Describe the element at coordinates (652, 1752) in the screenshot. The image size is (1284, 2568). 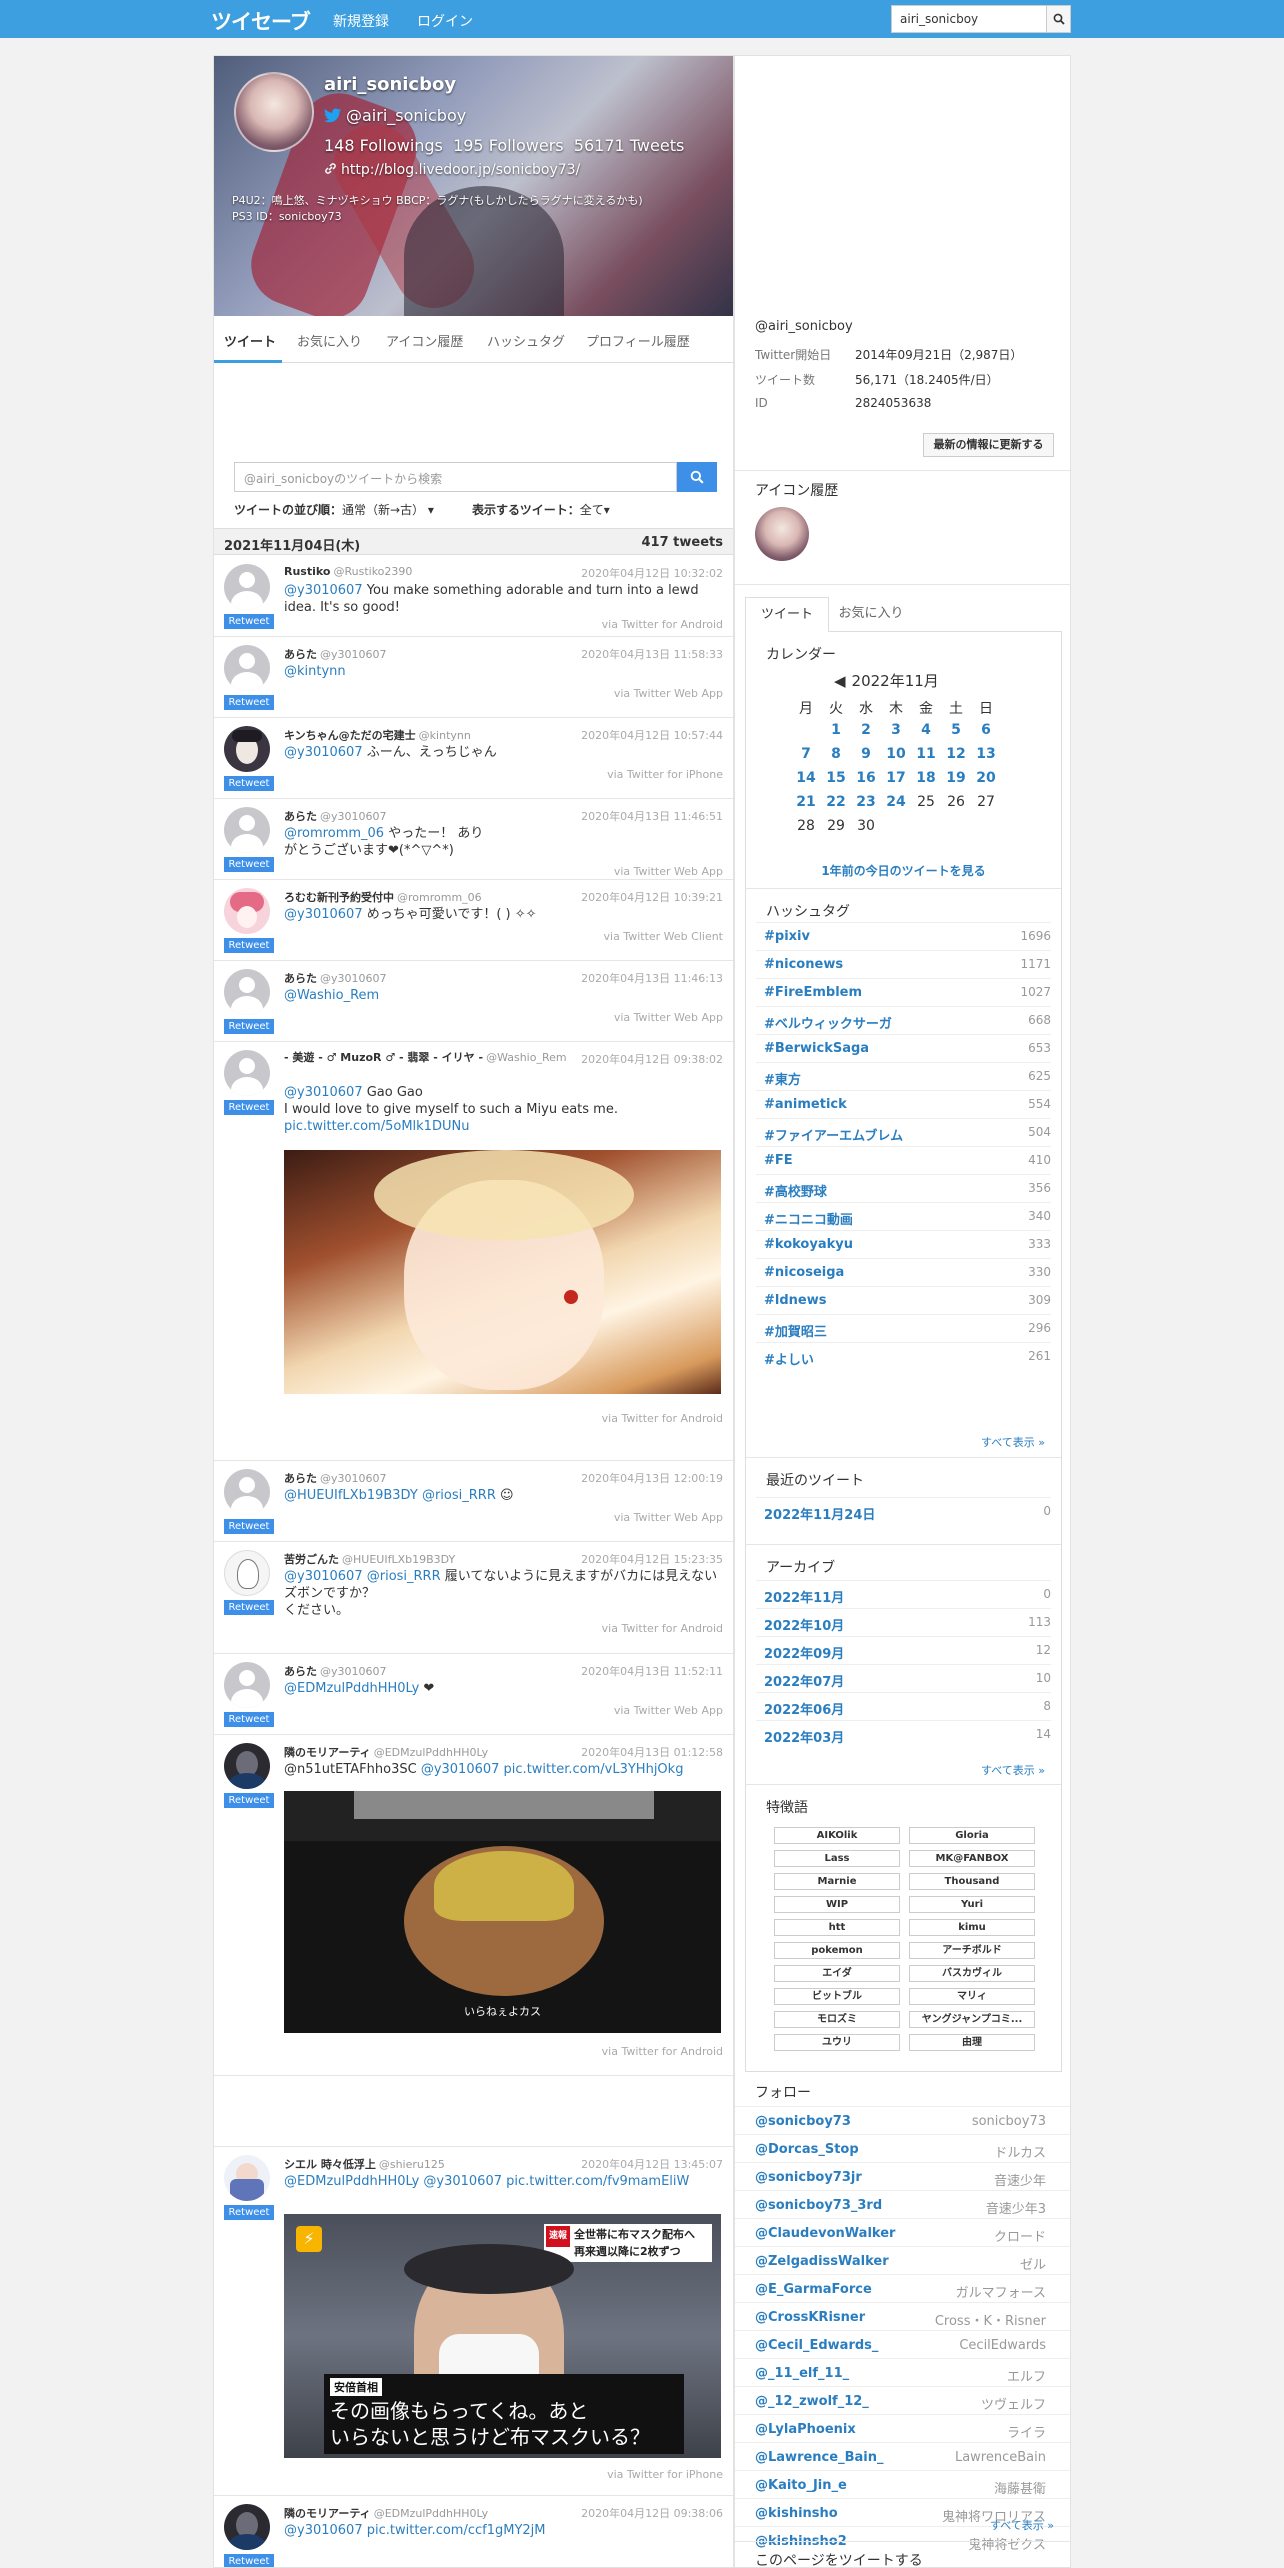
I see `tweet-time: 2020年04月13日 01:12:58` at that location.